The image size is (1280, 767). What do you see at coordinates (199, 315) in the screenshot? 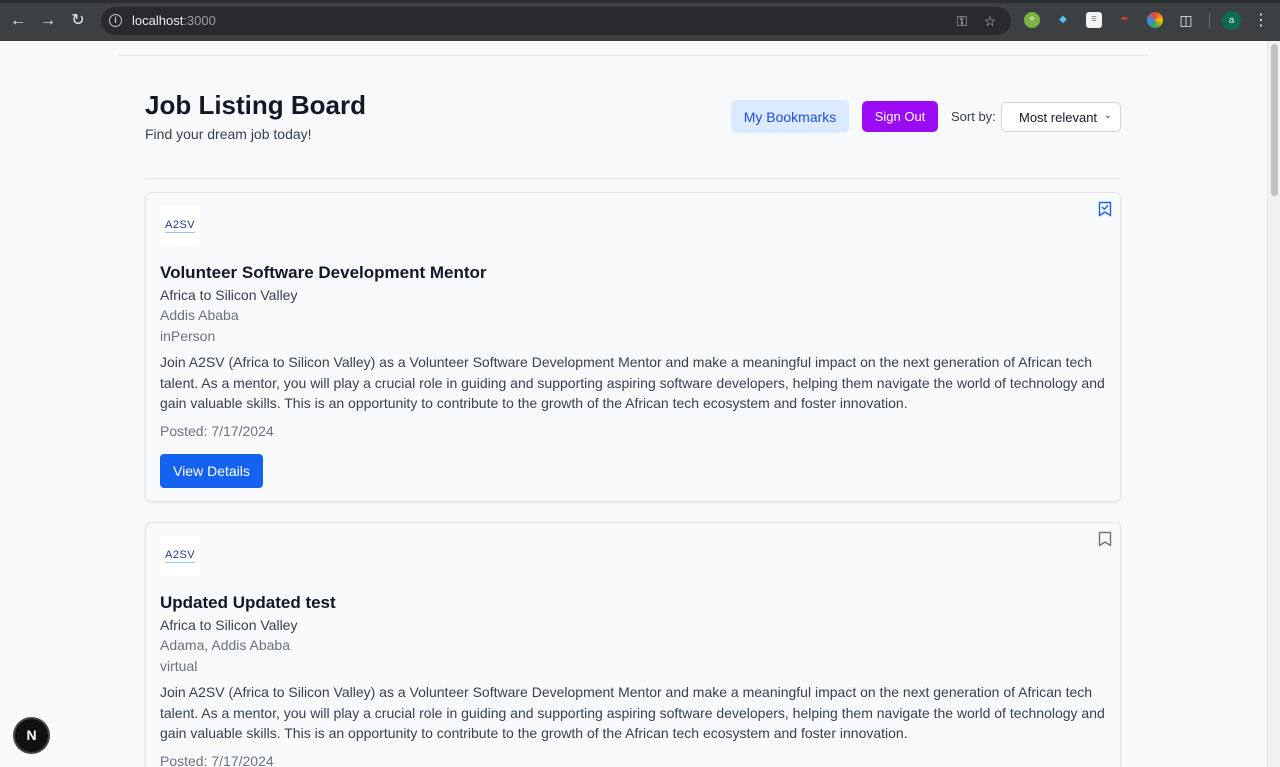
I see `job-location: Addis Ababa` at bounding box center [199, 315].